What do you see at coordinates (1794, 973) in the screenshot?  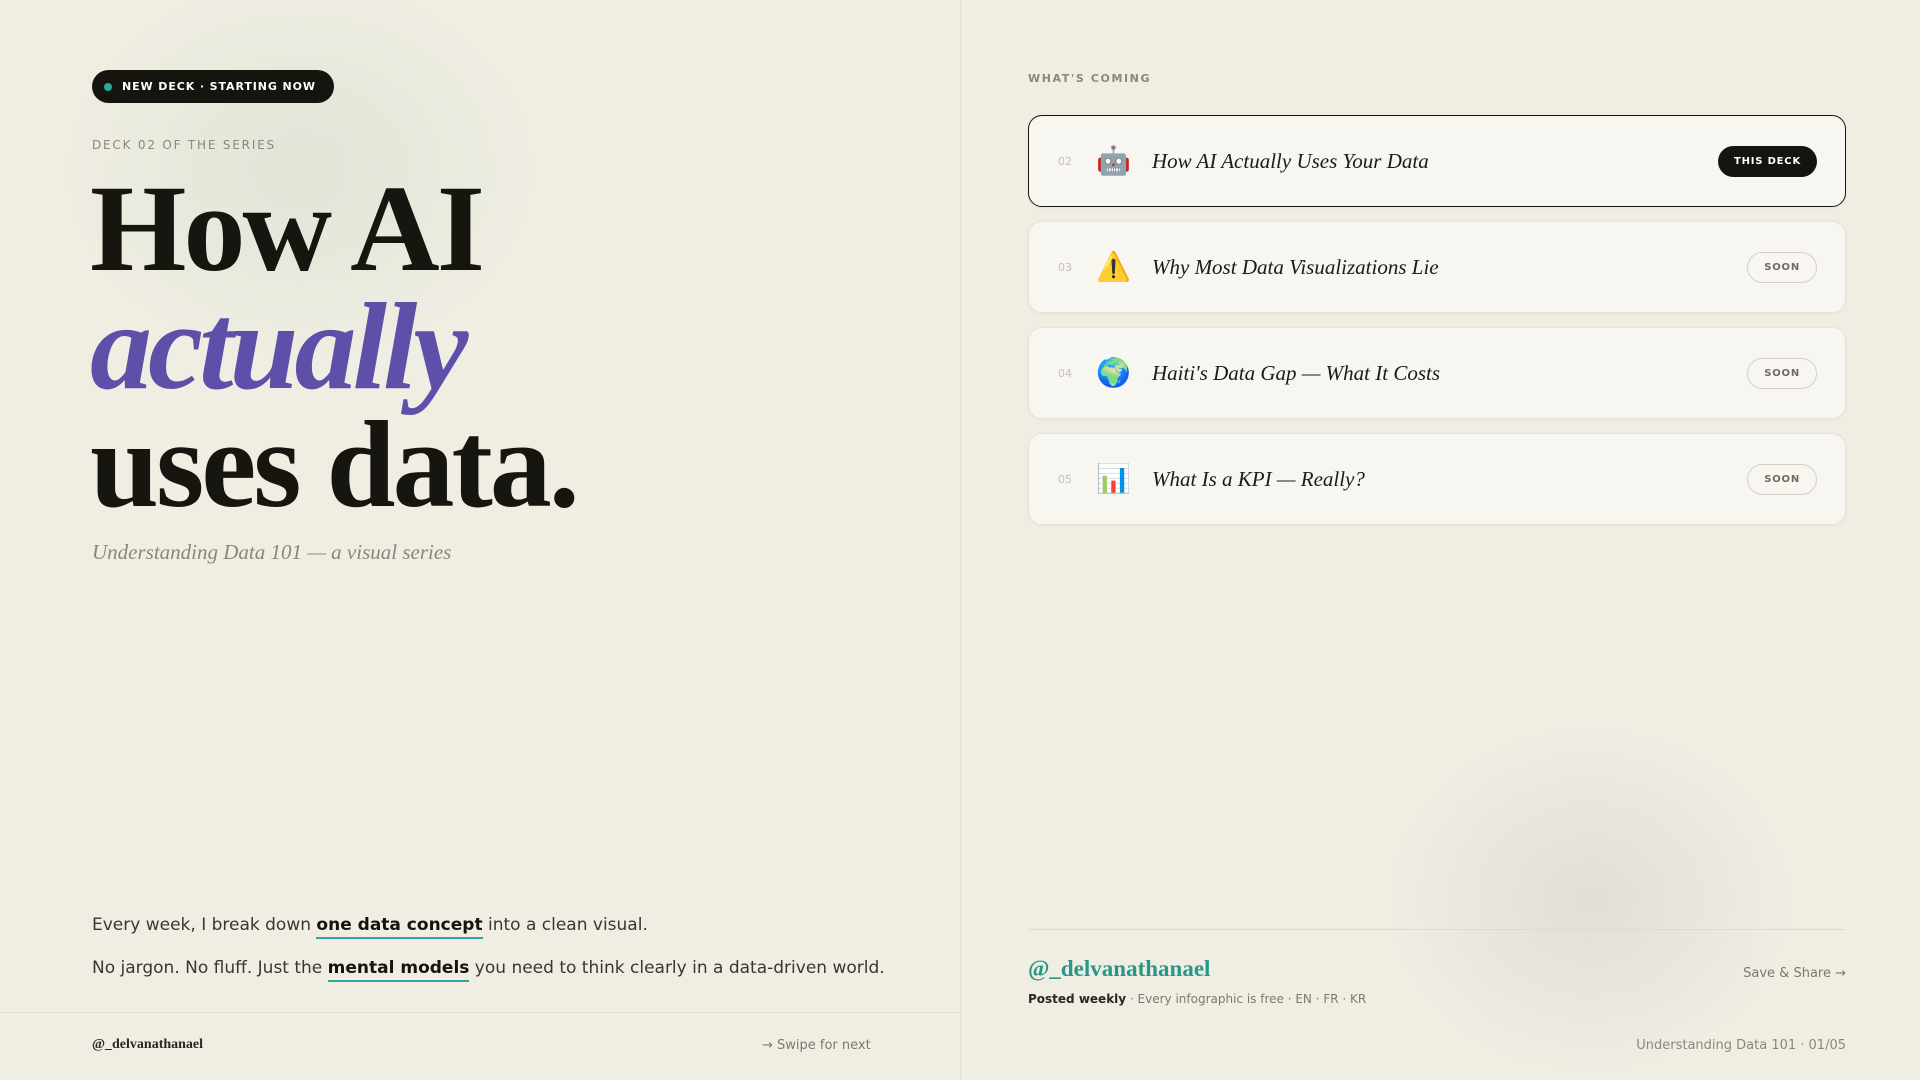 I see `save-share-link: Save & Share →` at bounding box center [1794, 973].